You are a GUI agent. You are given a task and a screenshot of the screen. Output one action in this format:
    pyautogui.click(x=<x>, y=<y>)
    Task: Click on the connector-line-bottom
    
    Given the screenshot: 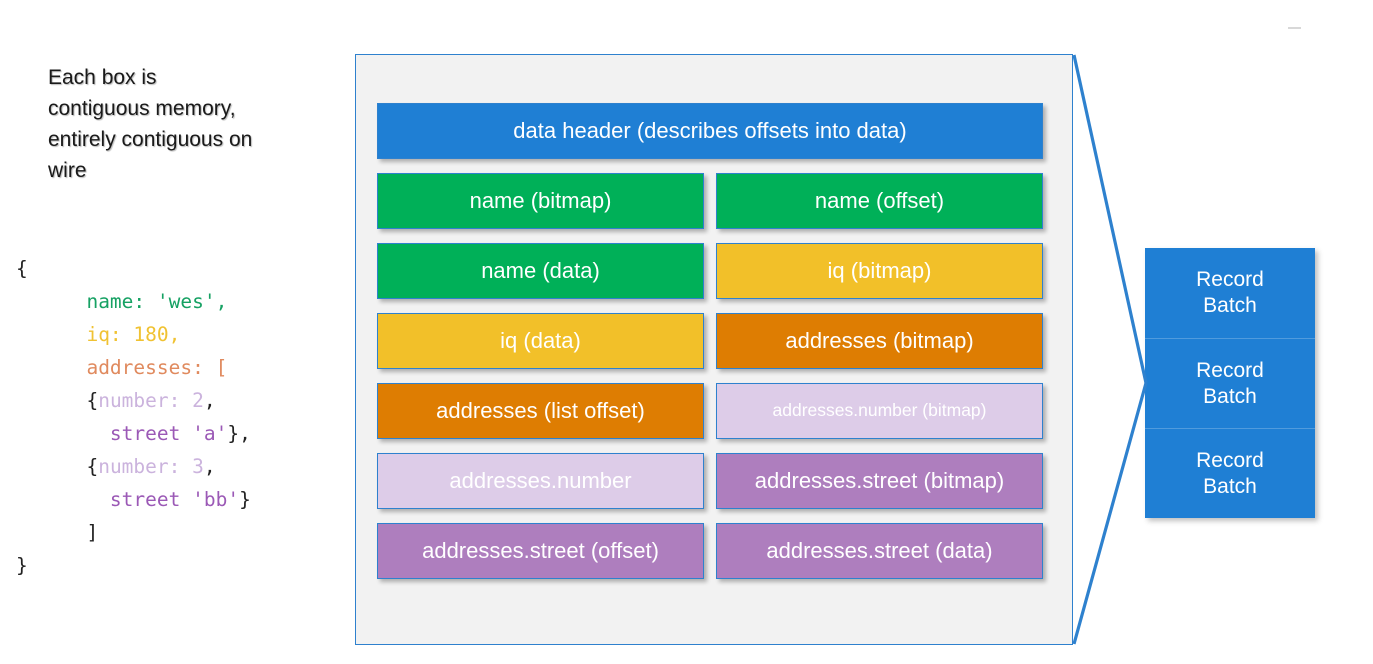 What is the action you would take?
    pyautogui.click(x=1110, y=513)
    